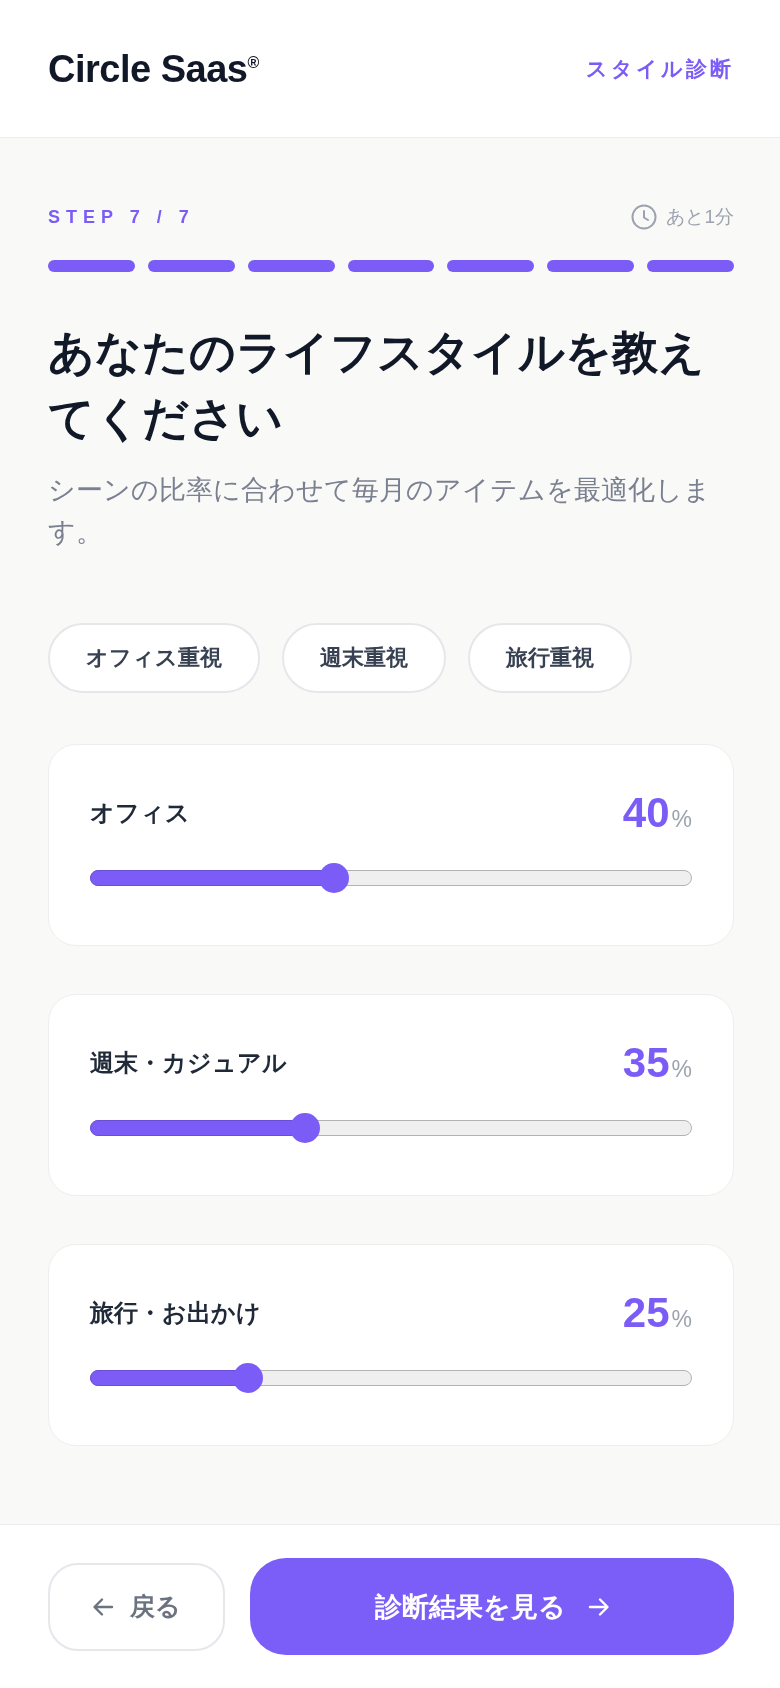 This screenshot has width=780, height=1688. What do you see at coordinates (660, 68) in the screenshot?
I see `section-label: スタイル診断` at bounding box center [660, 68].